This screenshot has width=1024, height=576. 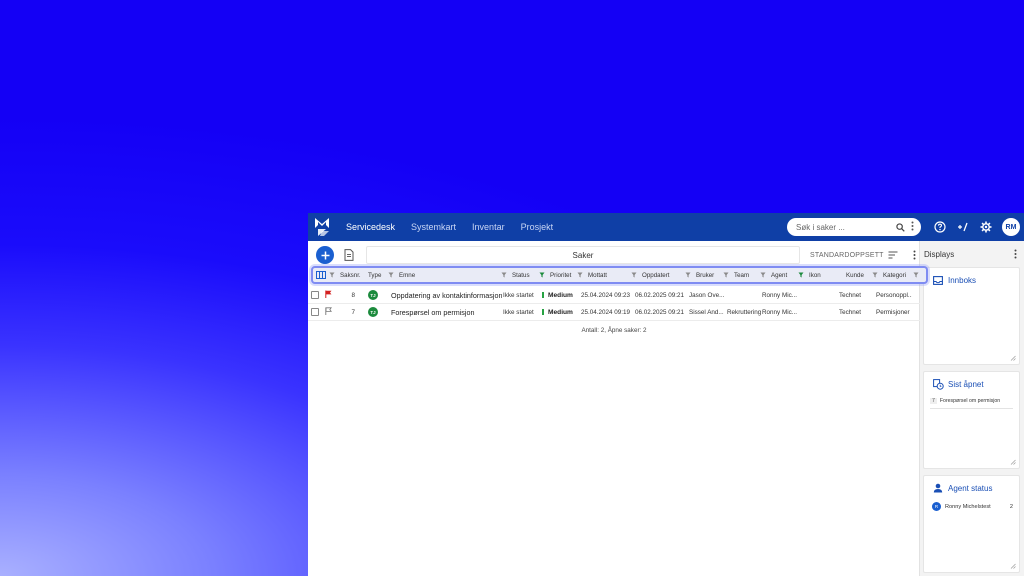 I want to click on person-icon, so click(x=938, y=488).